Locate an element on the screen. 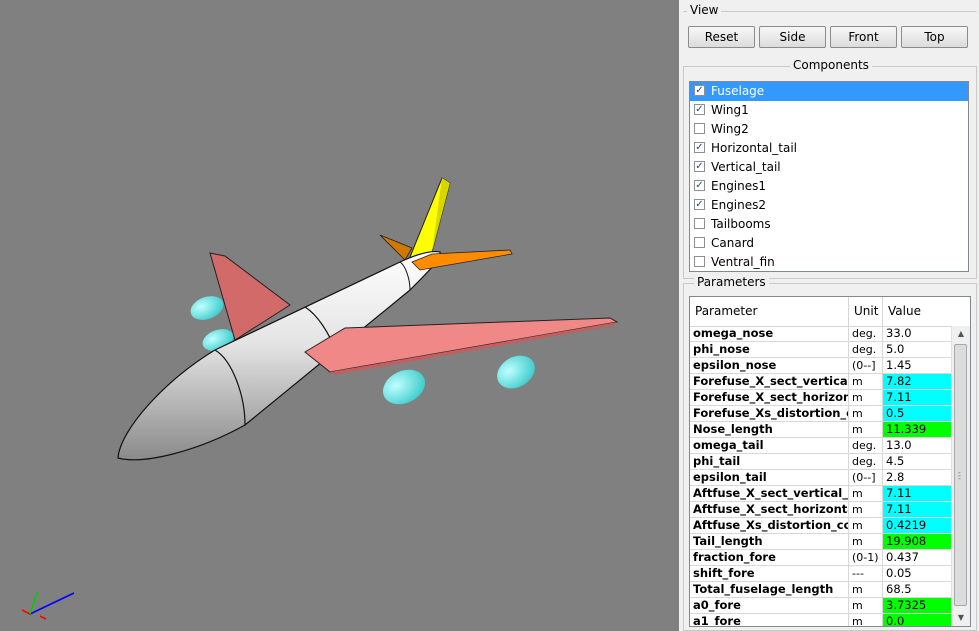  table-row: Forefuse_X_sect_vertical... m 7.82 is located at coordinates (821, 382).